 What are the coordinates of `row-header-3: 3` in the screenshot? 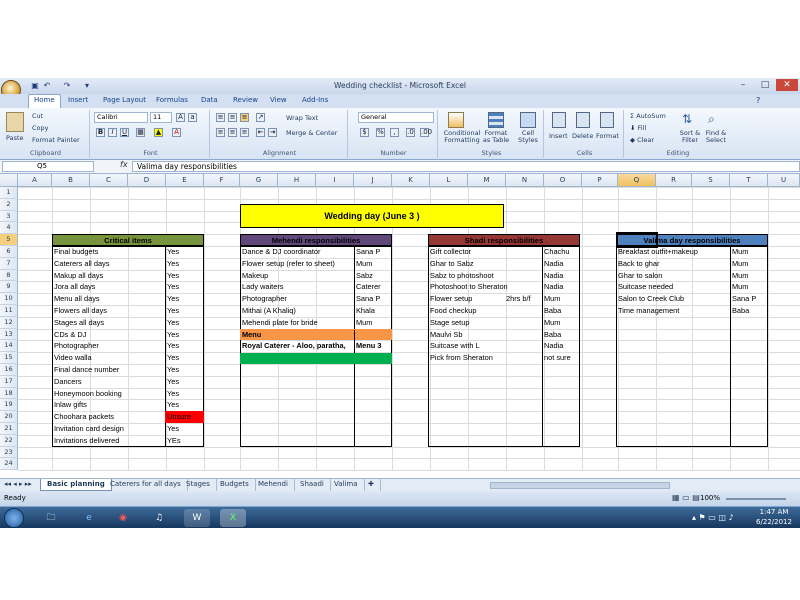 It's located at (9, 216).